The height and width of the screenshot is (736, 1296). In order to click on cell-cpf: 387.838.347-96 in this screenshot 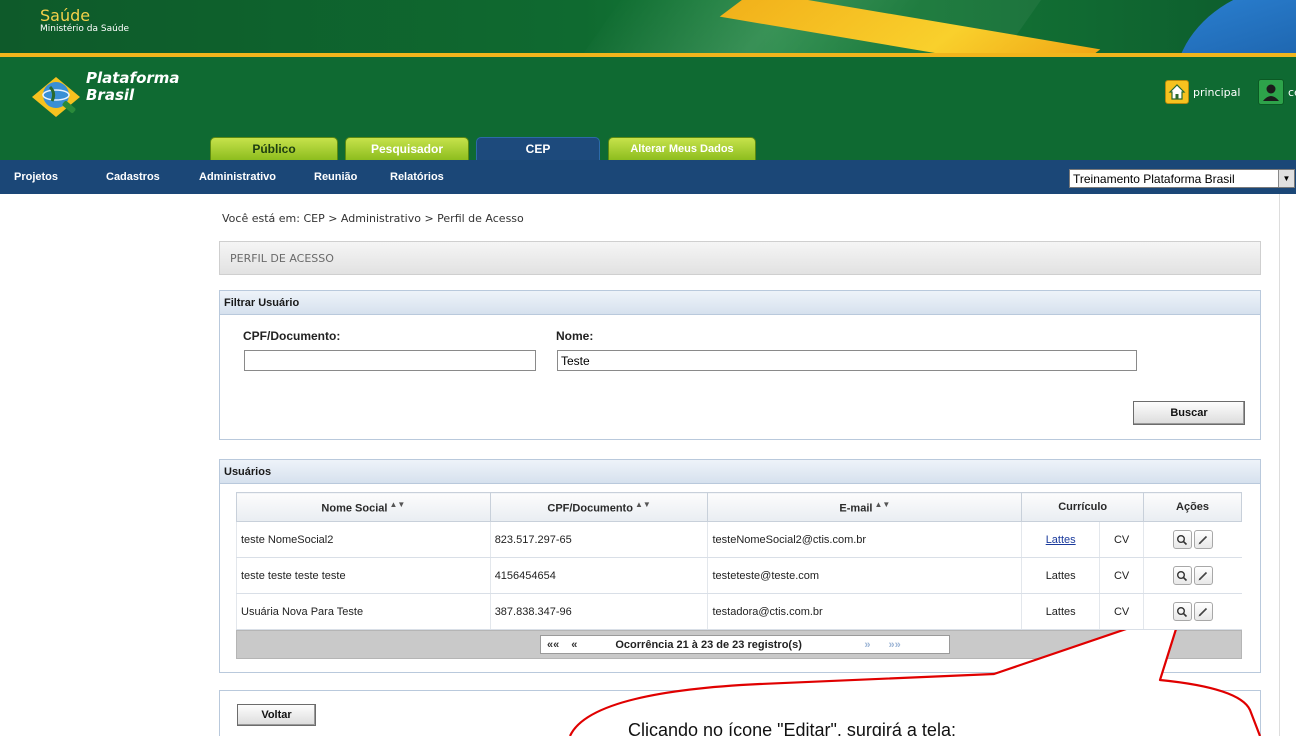, I will do `click(598, 611)`.